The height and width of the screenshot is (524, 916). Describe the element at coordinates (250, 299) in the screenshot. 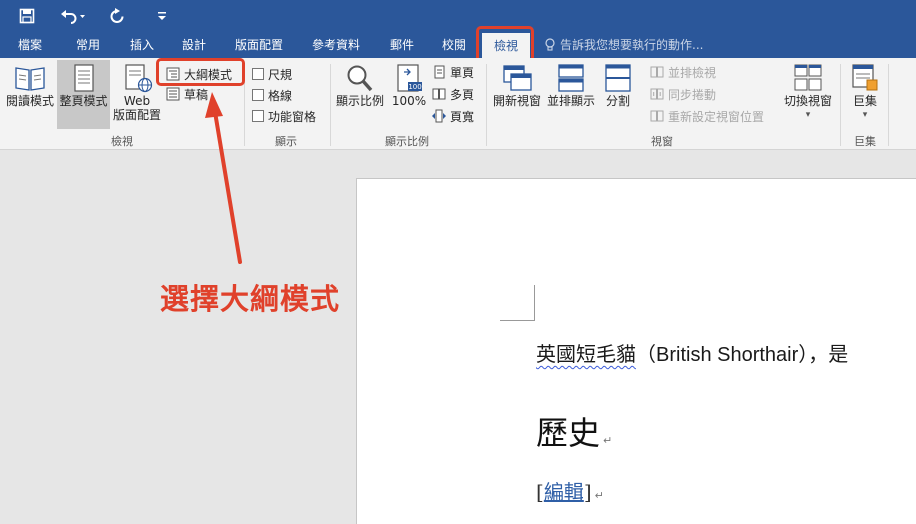

I see `annotation-text: 選擇大綱模式` at that location.